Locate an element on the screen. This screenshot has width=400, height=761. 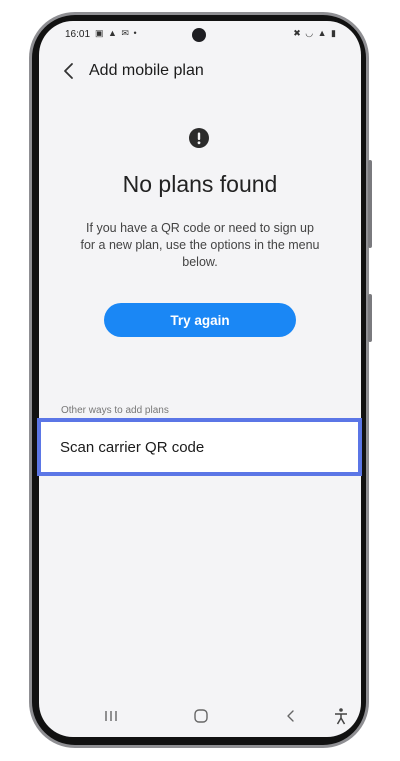
app-header: Add mobile plan is located at coordinates (200, 71).